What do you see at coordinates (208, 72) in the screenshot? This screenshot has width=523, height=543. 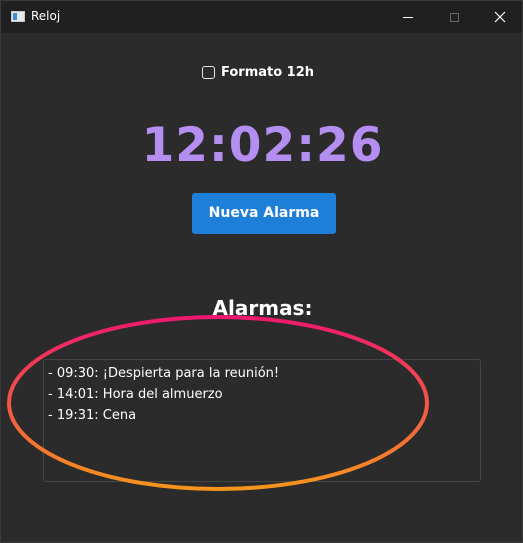 I see `format-12h-checkbox` at bounding box center [208, 72].